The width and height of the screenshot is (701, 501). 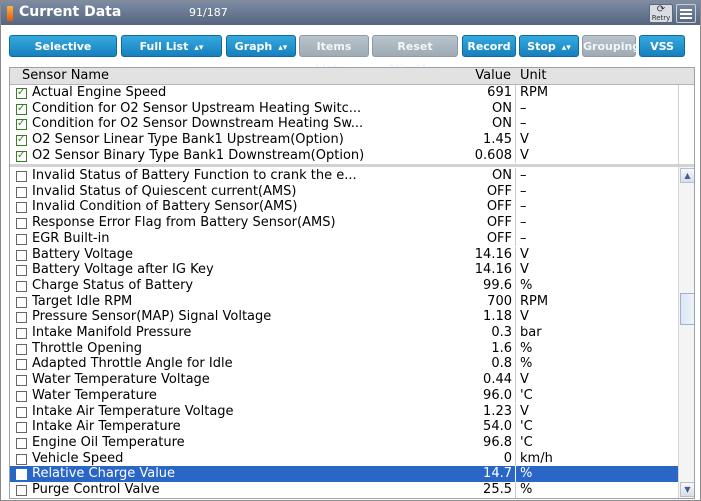 I want to click on sensor-value: 14.16, so click(x=493, y=270).